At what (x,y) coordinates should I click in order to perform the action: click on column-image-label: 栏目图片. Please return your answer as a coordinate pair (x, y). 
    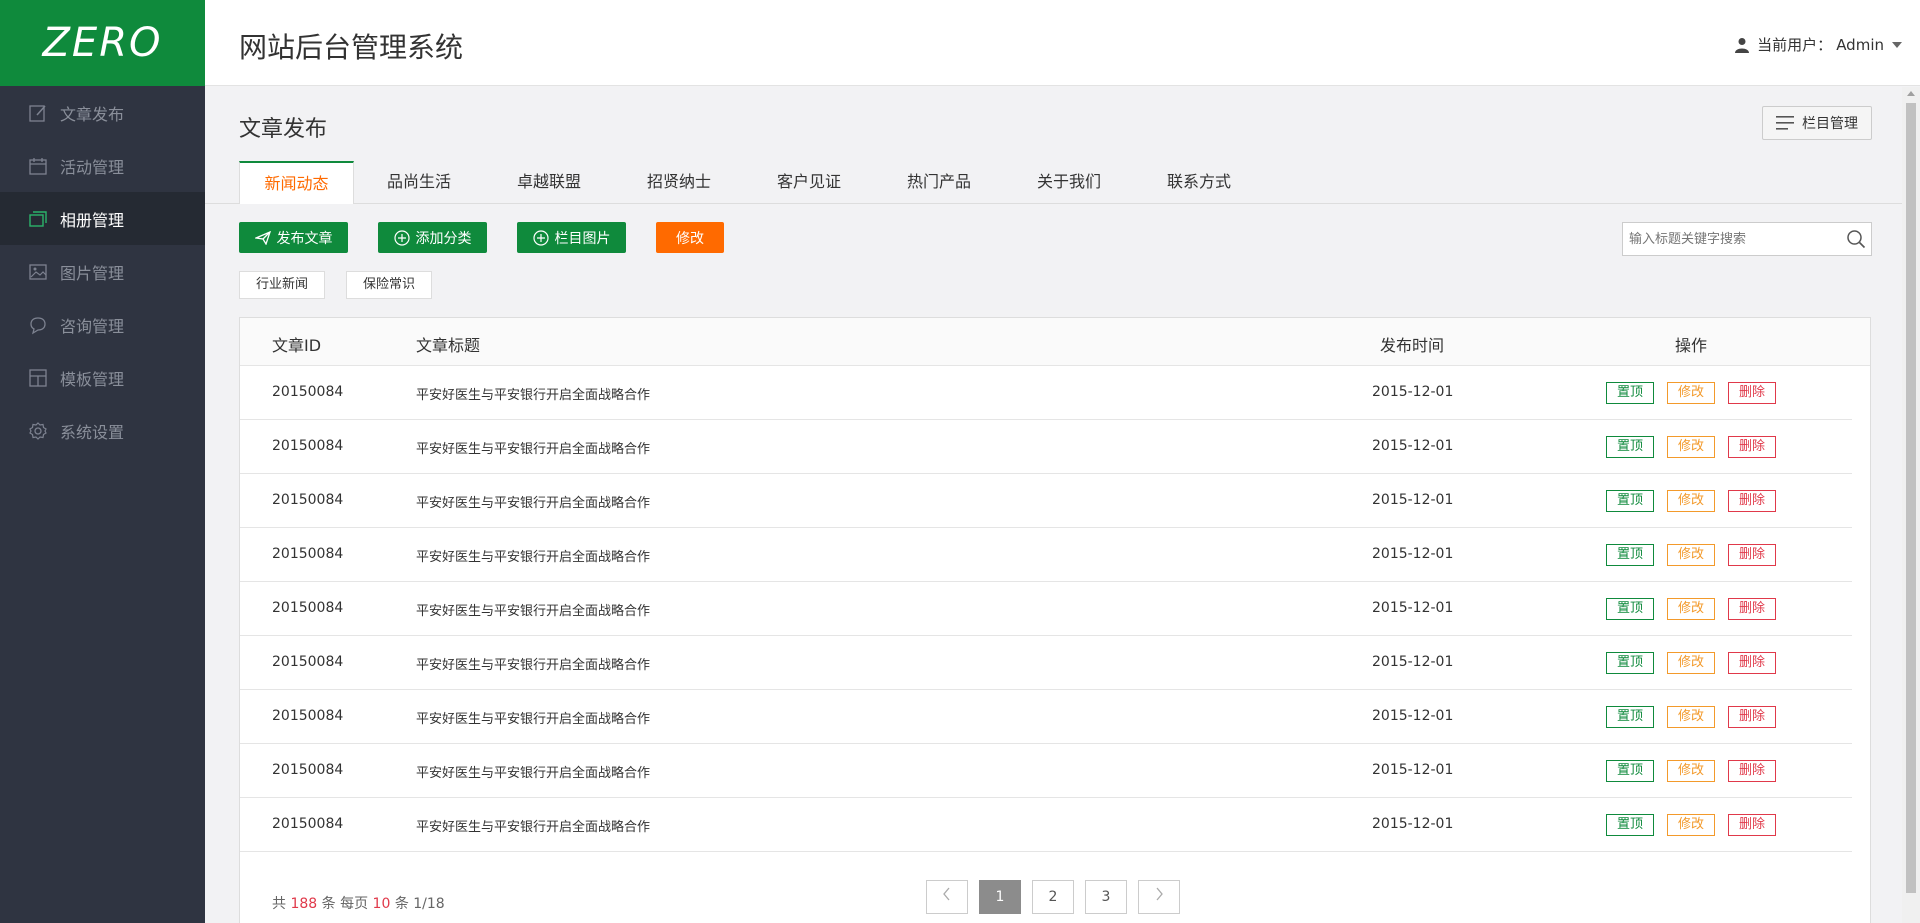
    Looking at the image, I should click on (582, 238).